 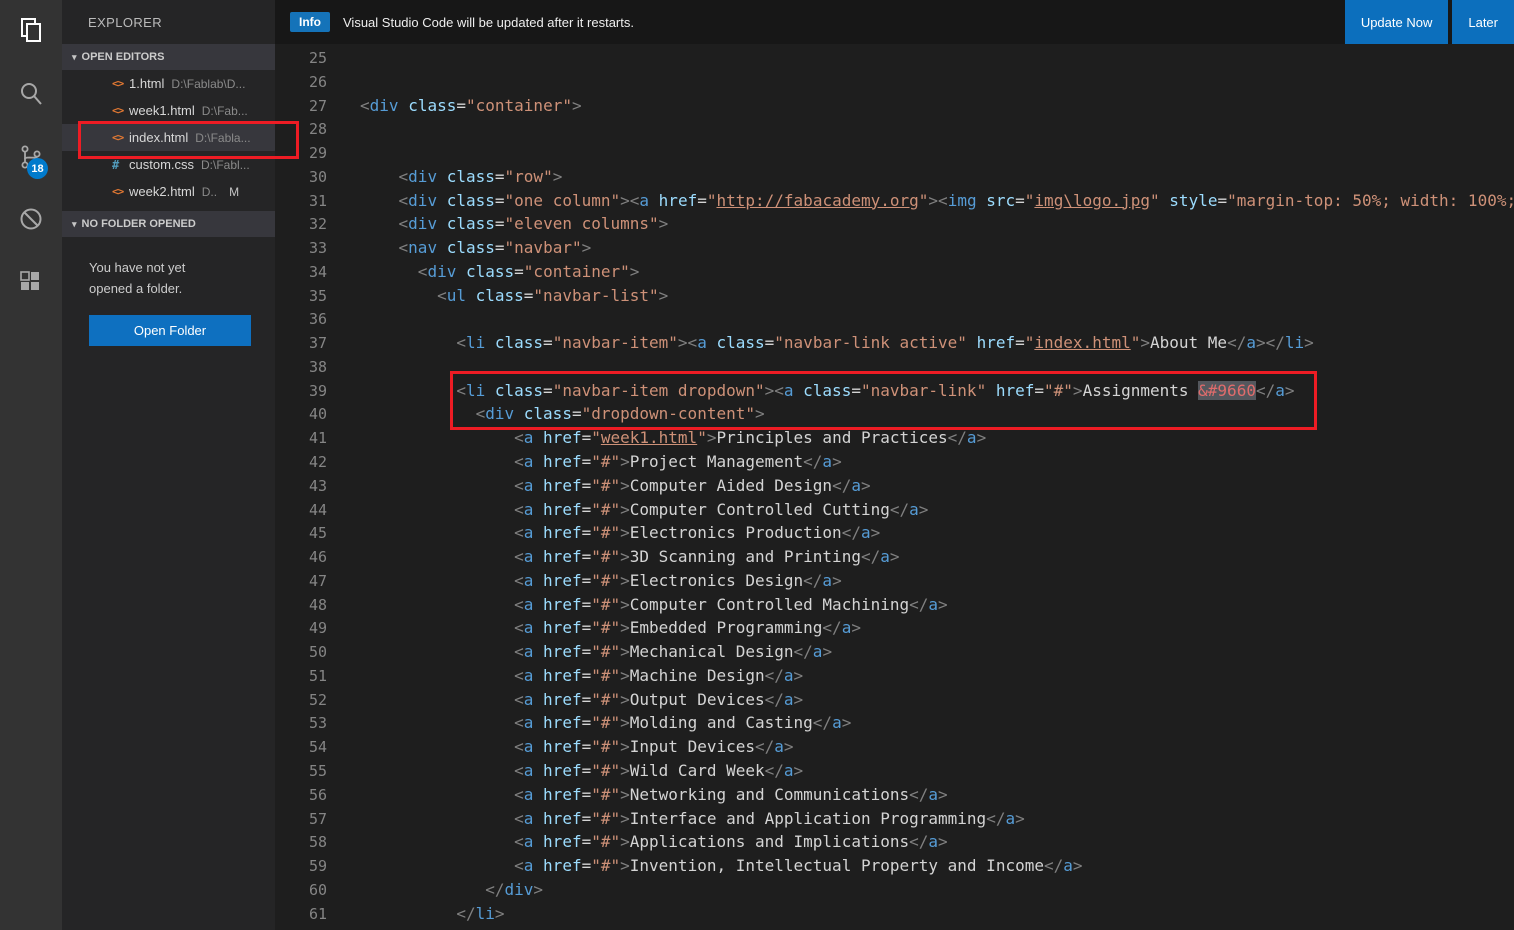 What do you see at coordinates (894, 723) in the screenshot?
I see `code-line: 53 <a href="#">Molding and Casting</a>` at bounding box center [894, 723].